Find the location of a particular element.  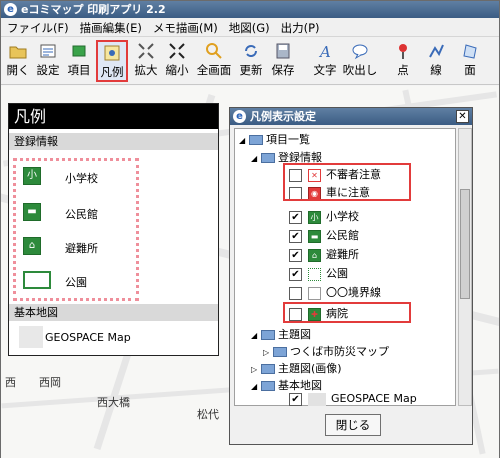

line-button: 線 is located at coordinates (436, 61).